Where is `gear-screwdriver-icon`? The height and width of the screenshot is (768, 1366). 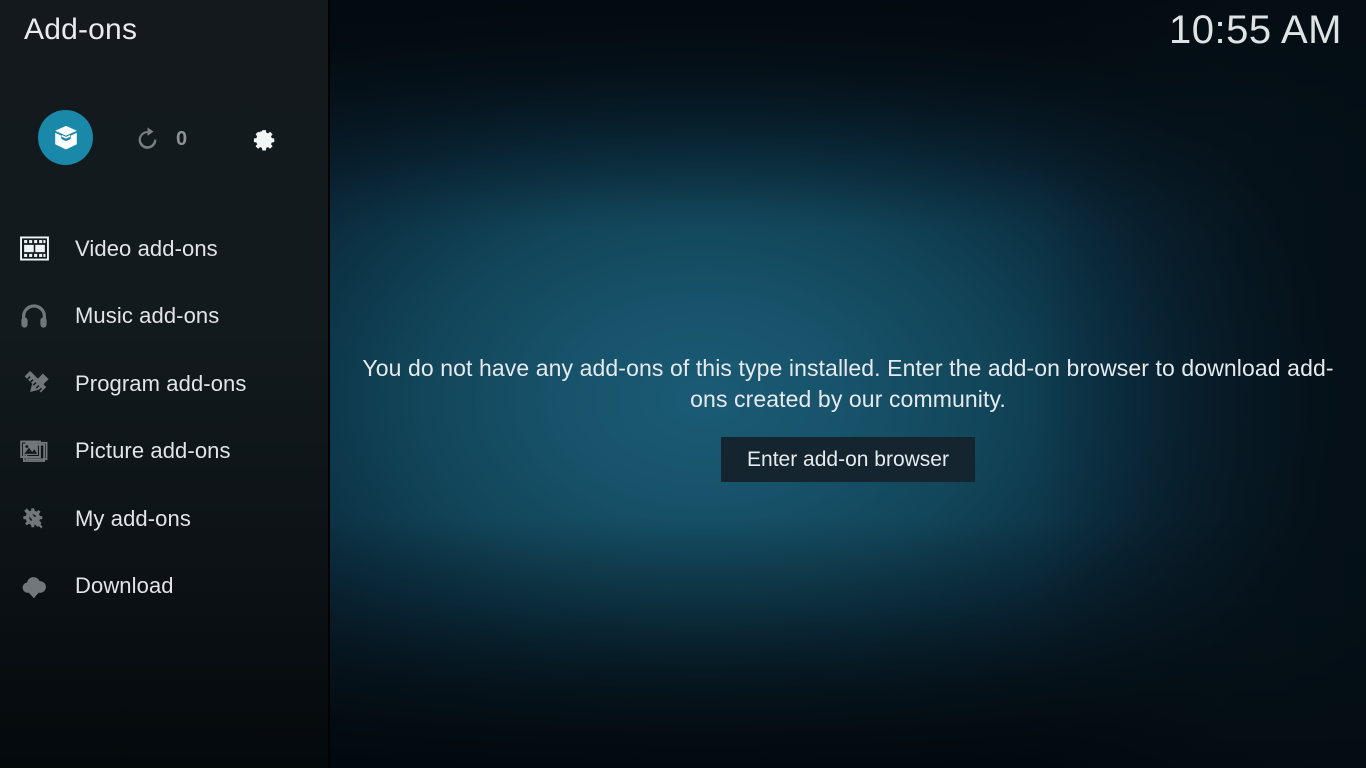 gear-screwdriver-icon is located at coordinates (34, 519).